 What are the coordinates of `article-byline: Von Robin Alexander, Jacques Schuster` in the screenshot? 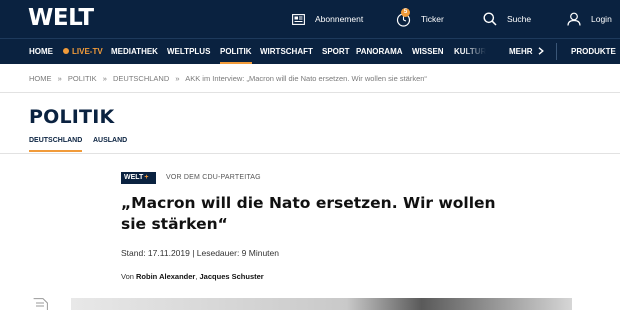 It's located at (192, 276).